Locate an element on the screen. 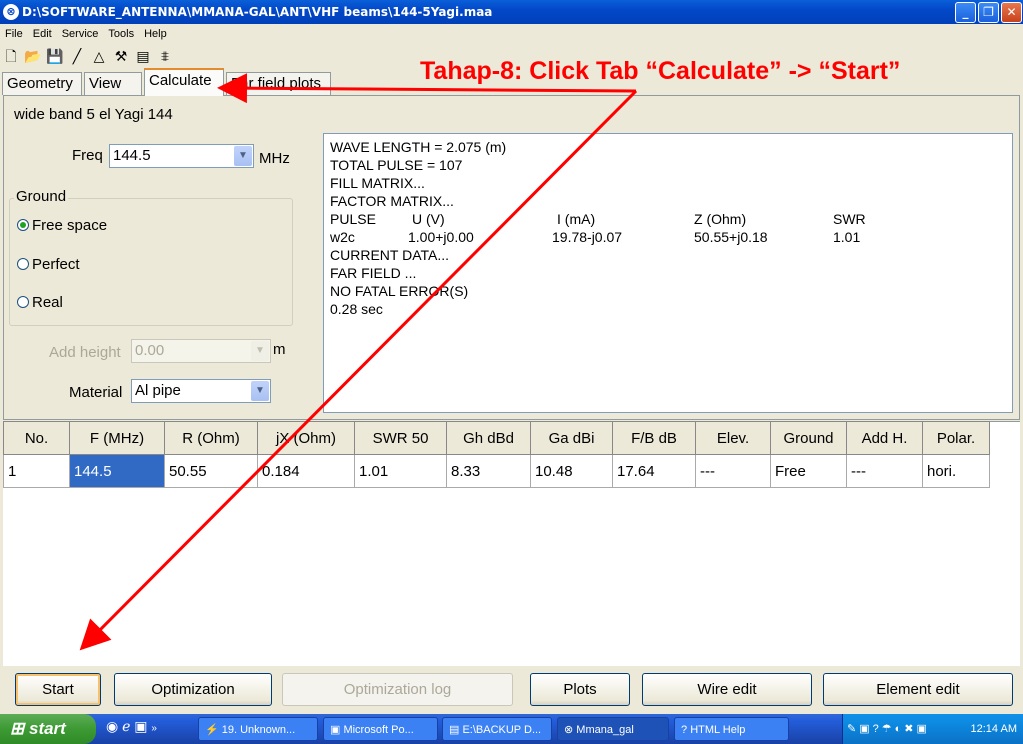 The height and width of the screenshot is (744, 1023). quick-launch: ◉ ℯ ▣ » is located at coordinates (131, 726).